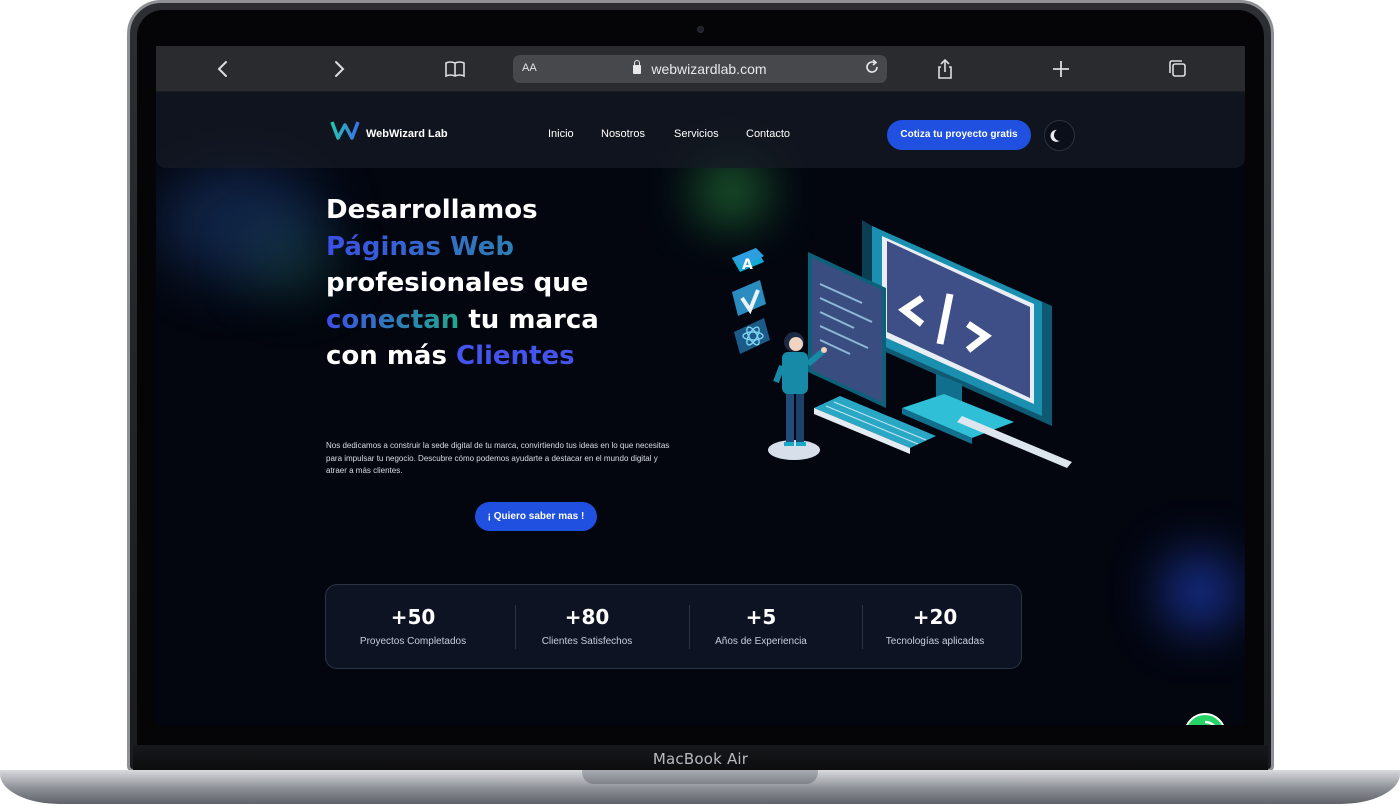 Image resolution: width=1400 pixels, height=804 pixels. What do you see at coordinates (959, 135) in the screenshot?
I see `quote-button: Cotiza tu proyecto gratis` at bounding box center [959, 135].